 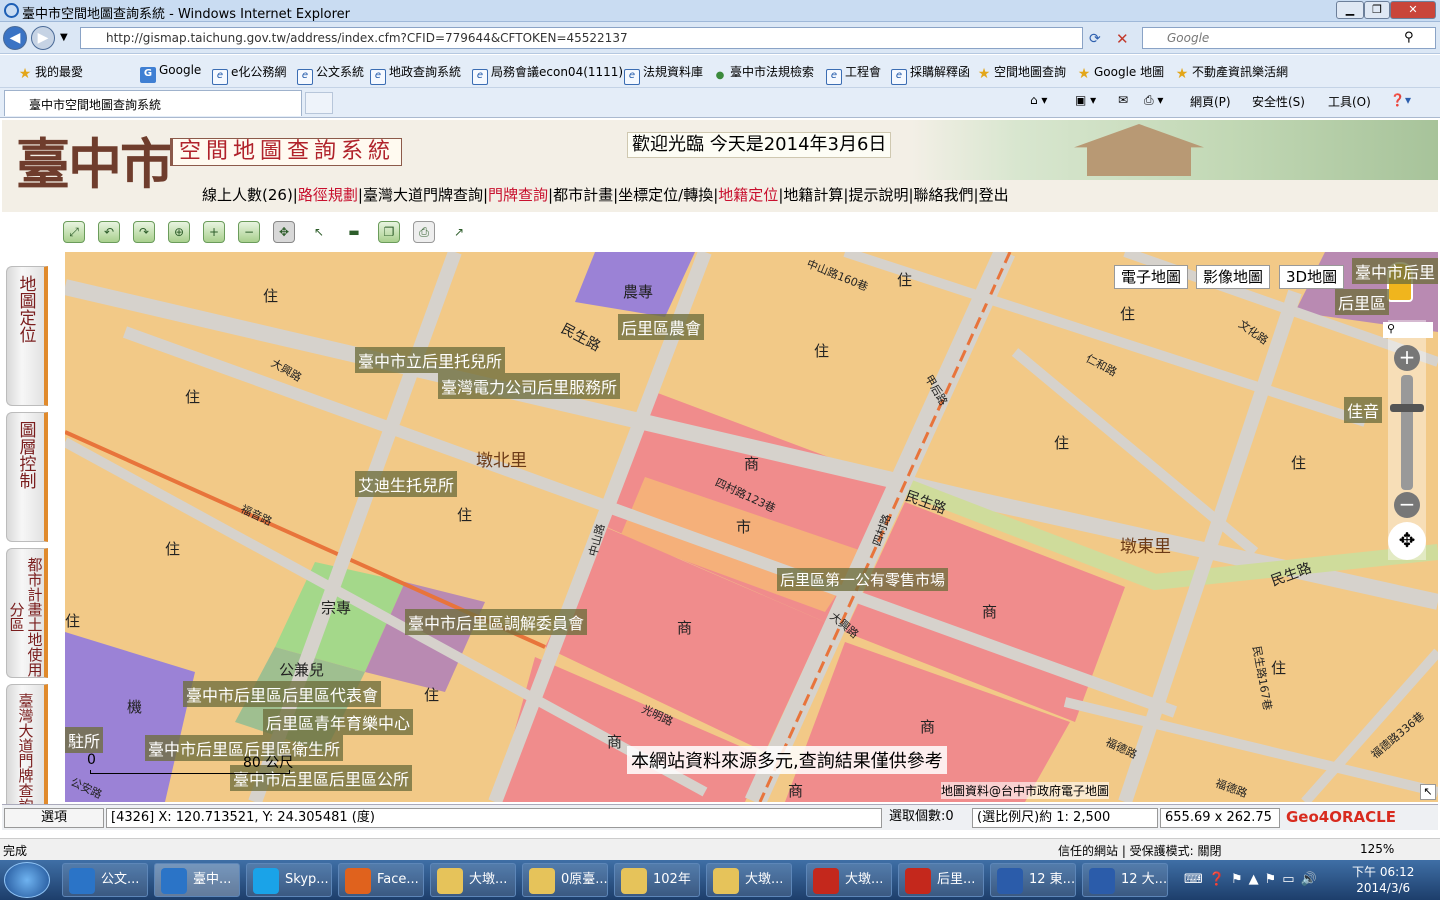 I want to click on expand-icon: ↖, so click(x=1428, y=792).